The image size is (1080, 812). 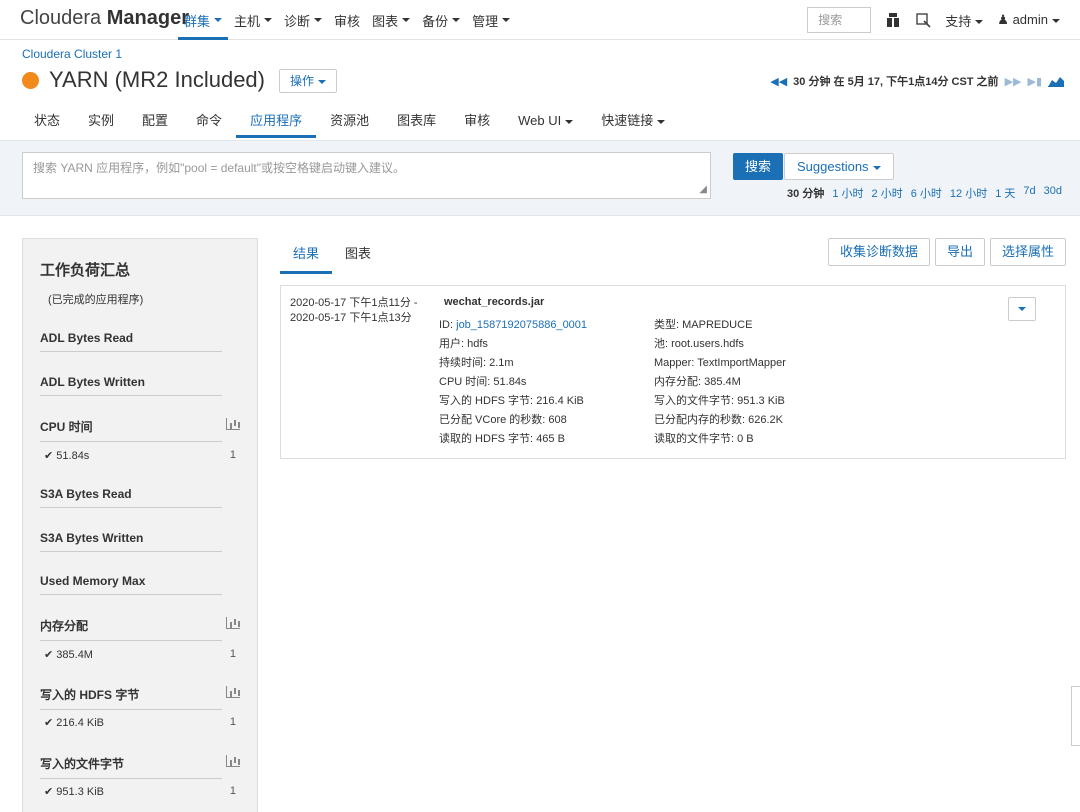 What do you see at coordinates (140, 767) in the screenshot?
I see `facet-file-bytes-written: 写入的文件字节` at bounding box center [140, 767].